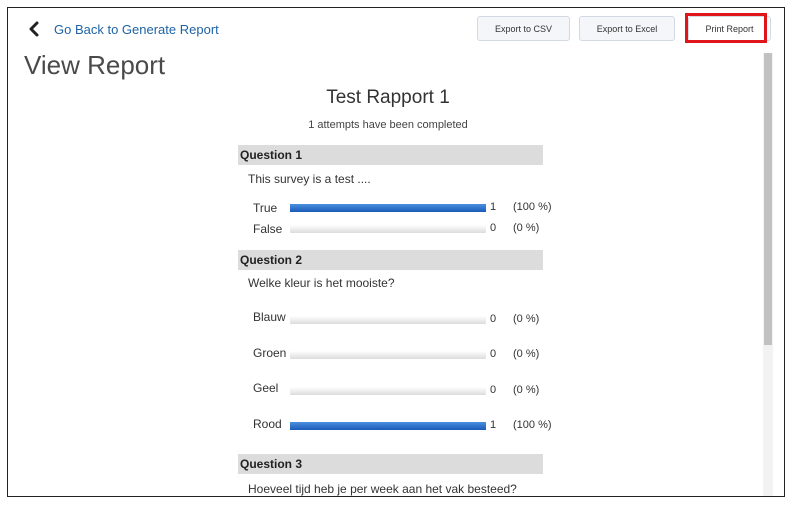 The width and height of the screenshot is (794, 506). Describe the element at coordinates (270, 353) in the screenshot. I see `answer-label: Groen` at that location.